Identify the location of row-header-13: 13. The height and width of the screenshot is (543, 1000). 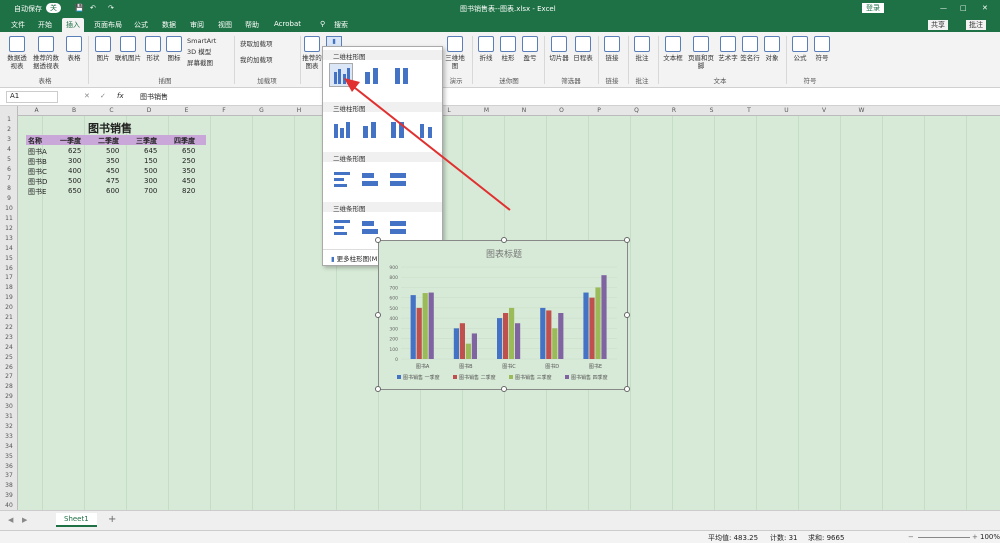
(9, 238).